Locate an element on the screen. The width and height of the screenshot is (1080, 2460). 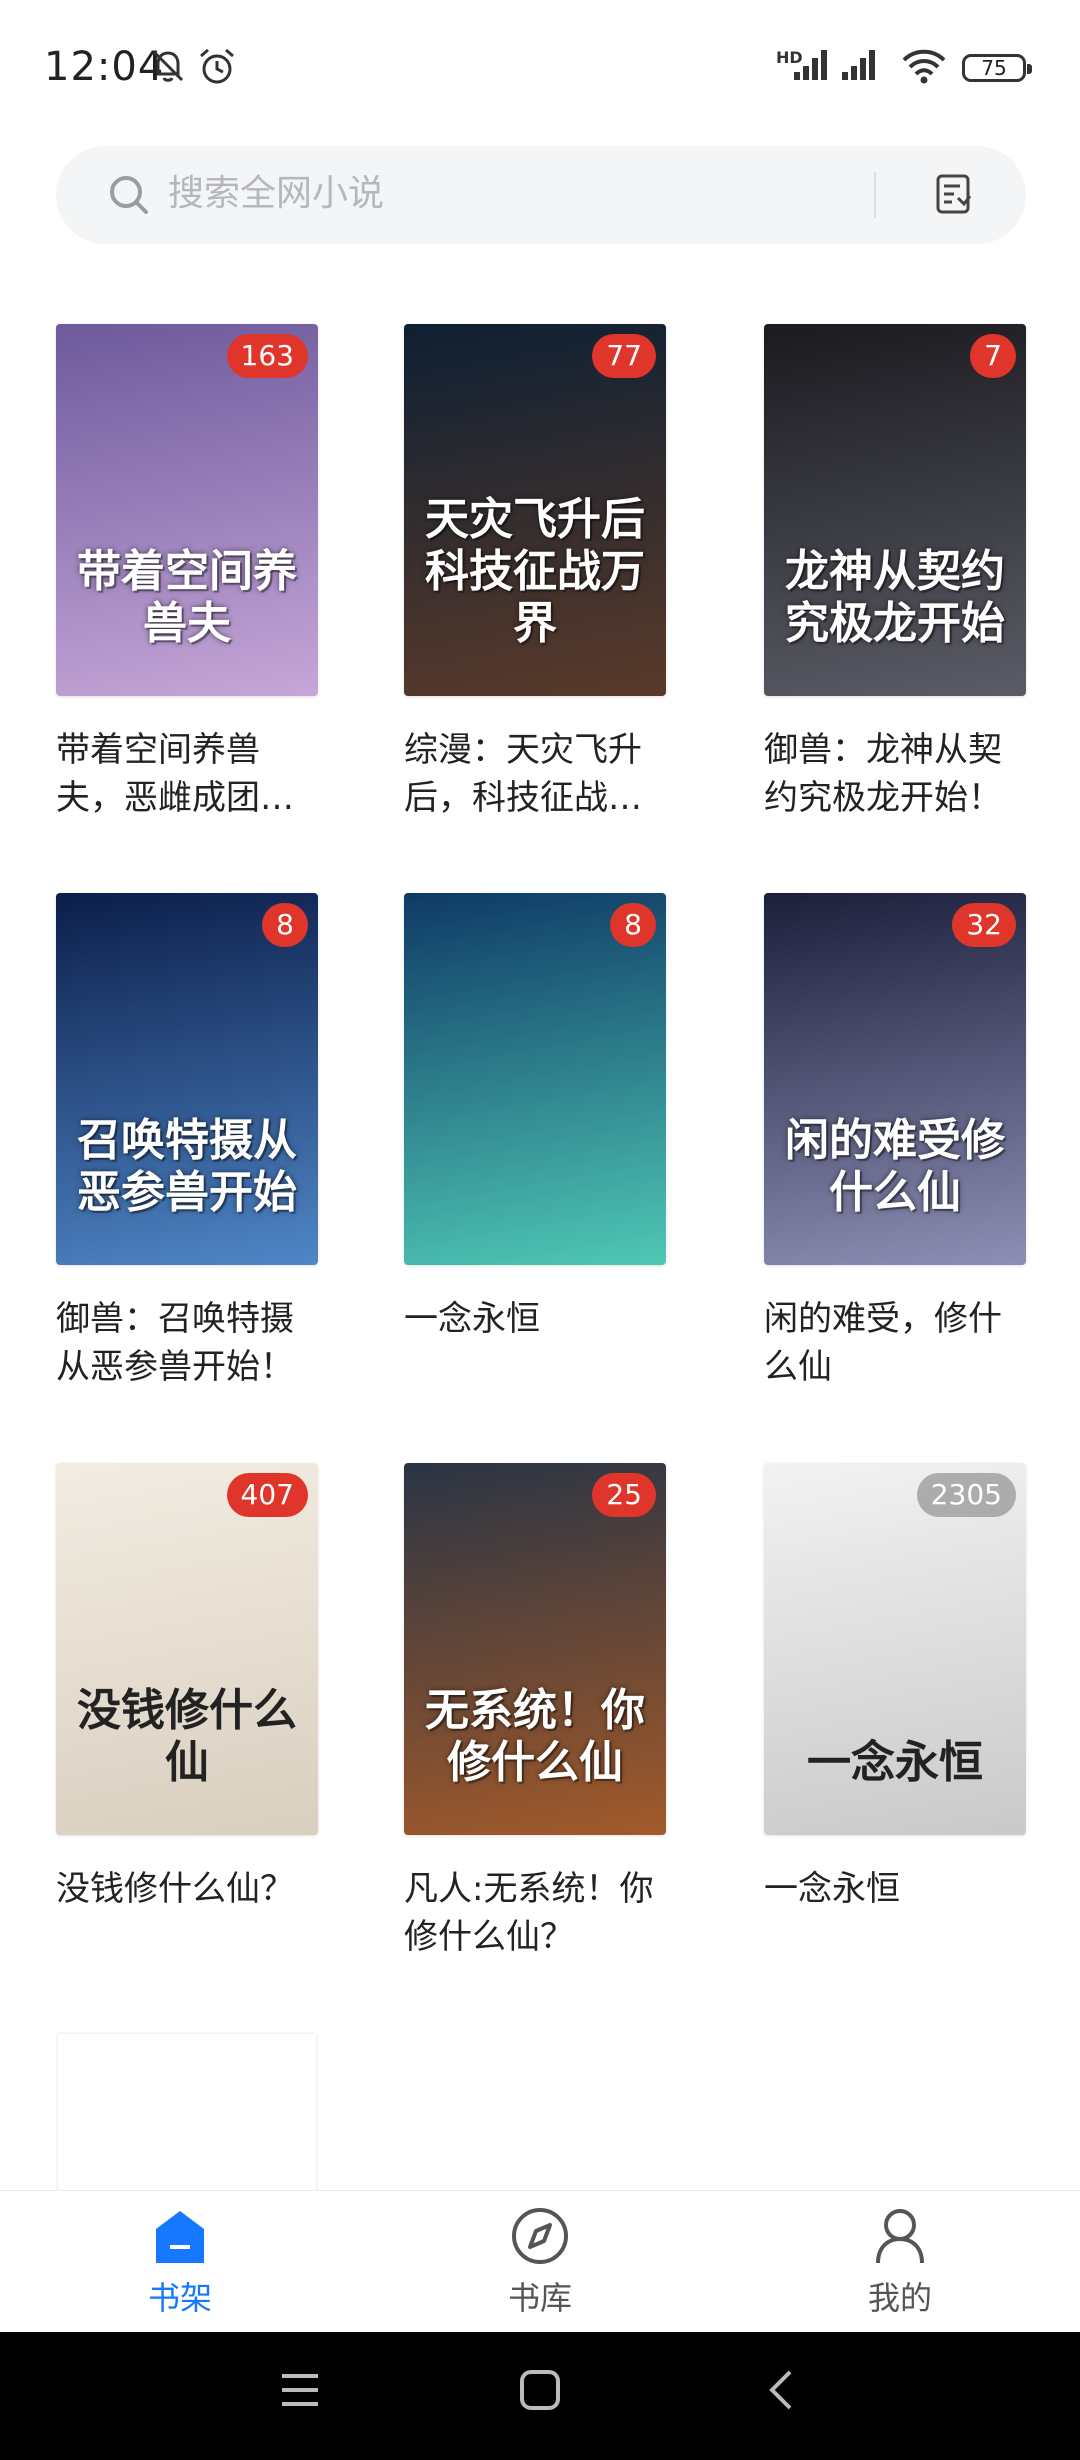
search-icon is located at coordinates (129, 195).